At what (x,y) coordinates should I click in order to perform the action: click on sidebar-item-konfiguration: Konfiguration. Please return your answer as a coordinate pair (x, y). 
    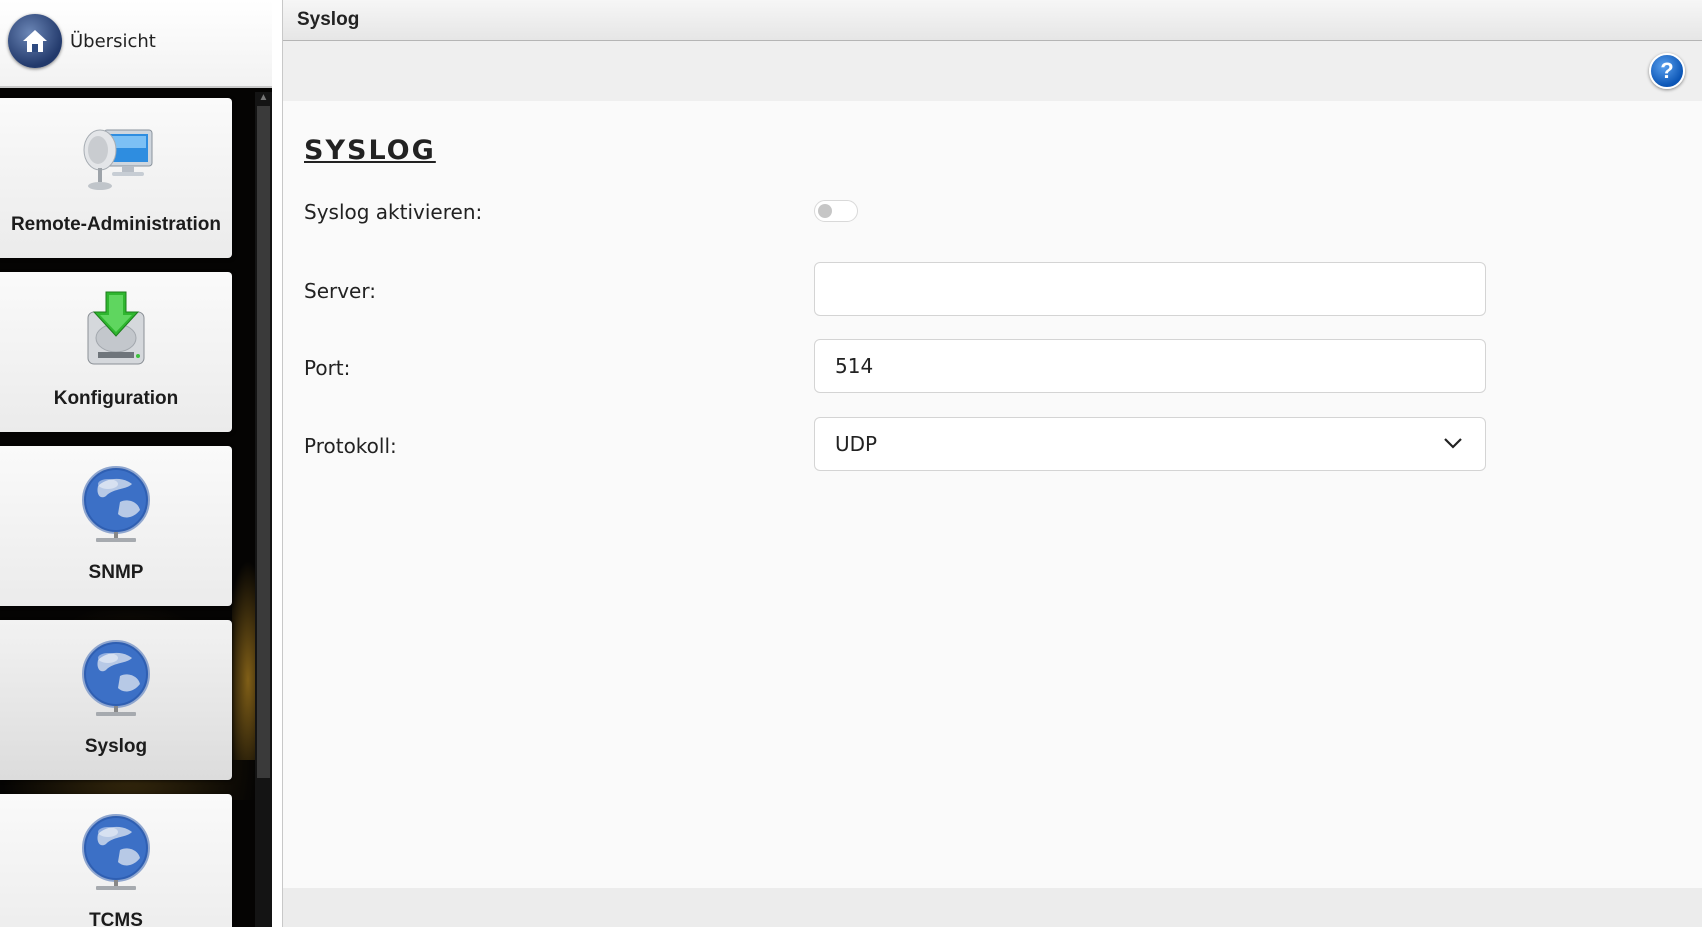
    Looking at the image, I should click on (116, 352).